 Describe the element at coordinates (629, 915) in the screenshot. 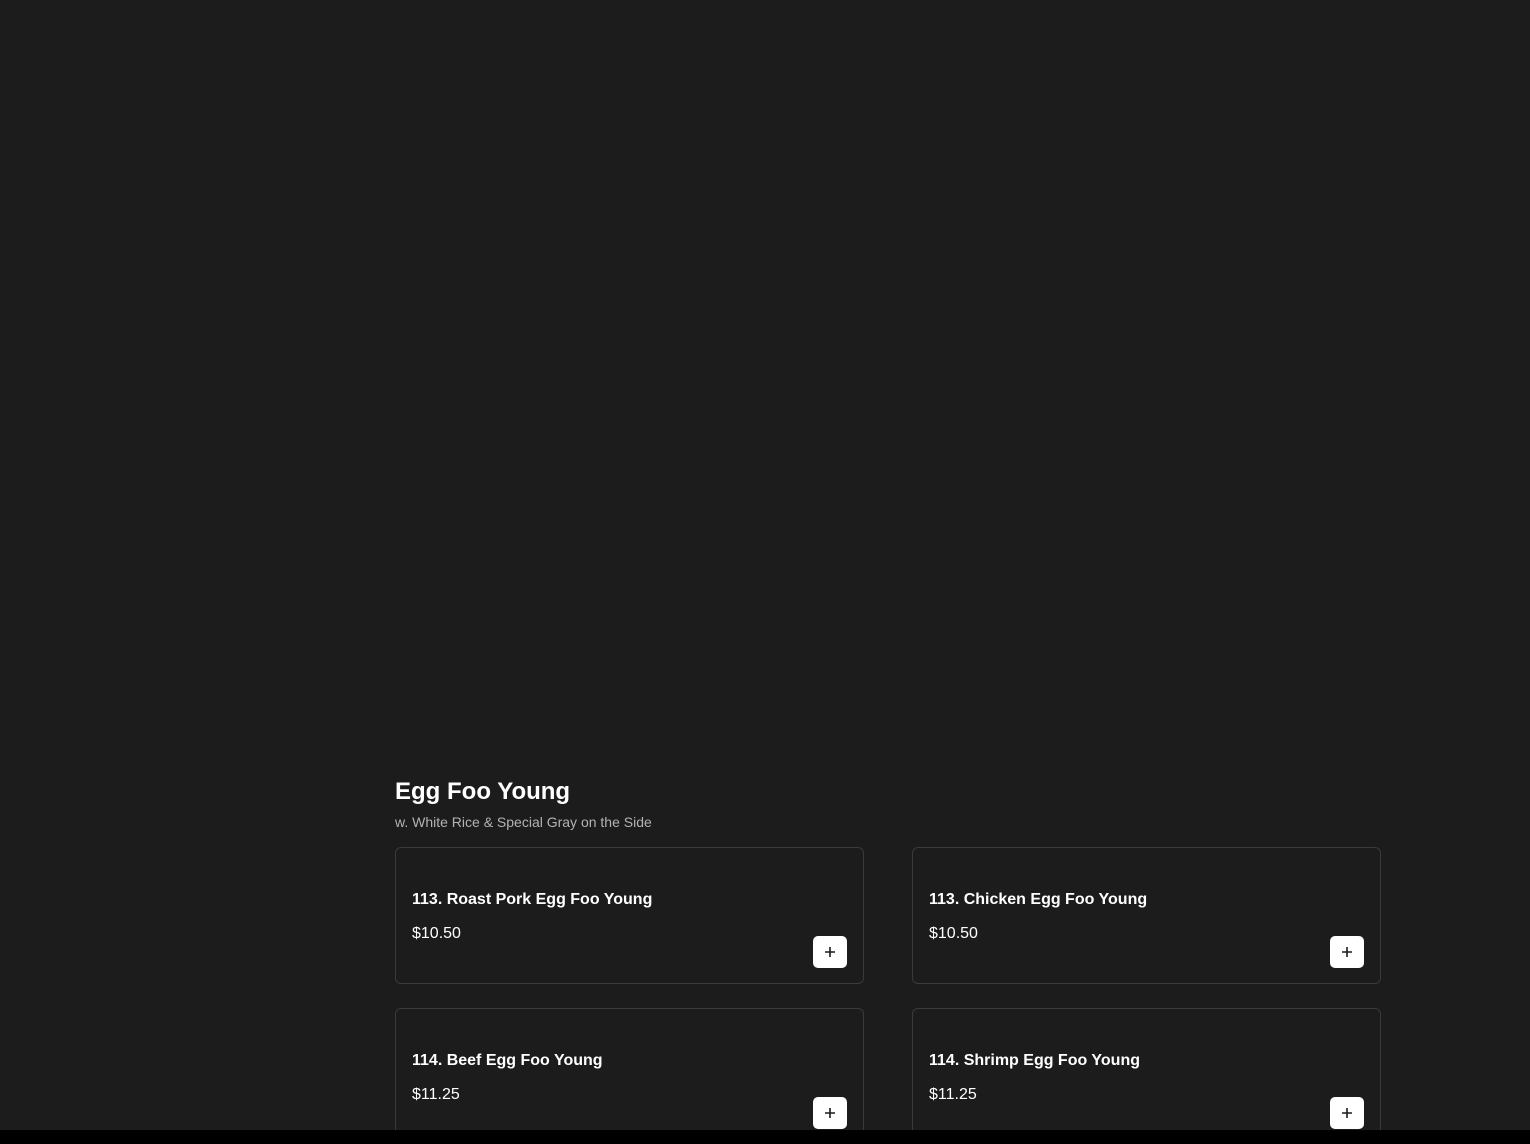

I see `menu-item-card: 113. Roast Pork Egg Foo Young $10.50` at that location.